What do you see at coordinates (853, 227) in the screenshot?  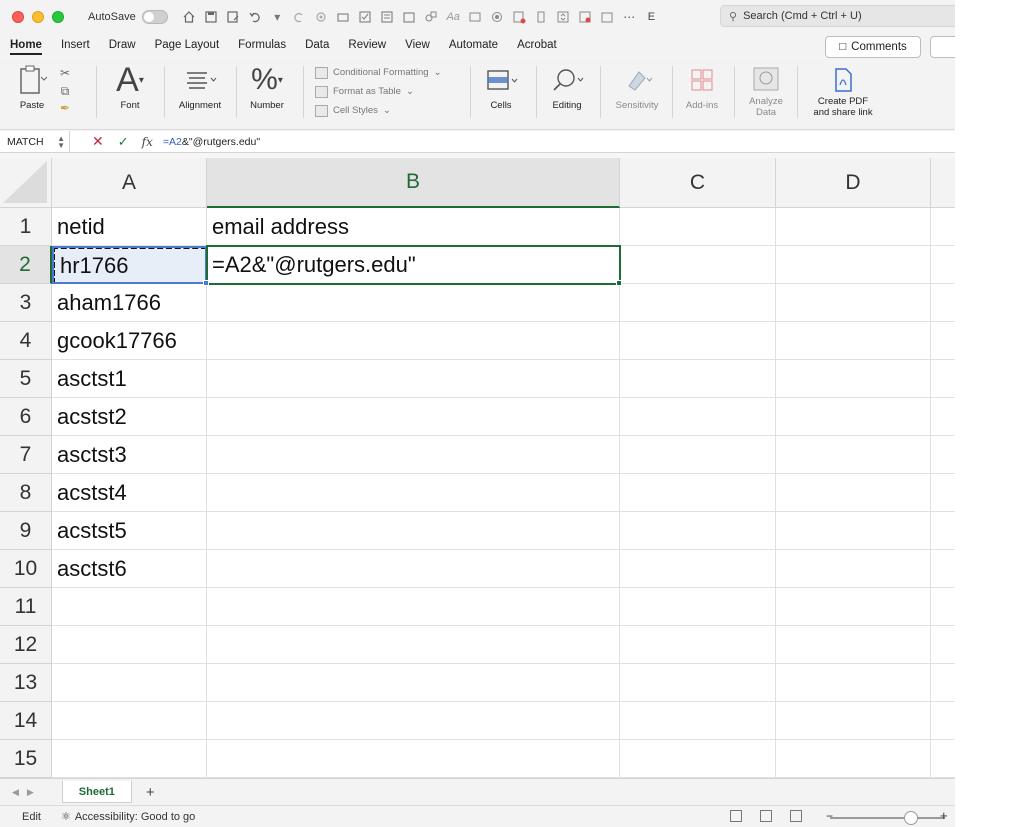 I see `cell-d1` at bounding box center [853, 227].